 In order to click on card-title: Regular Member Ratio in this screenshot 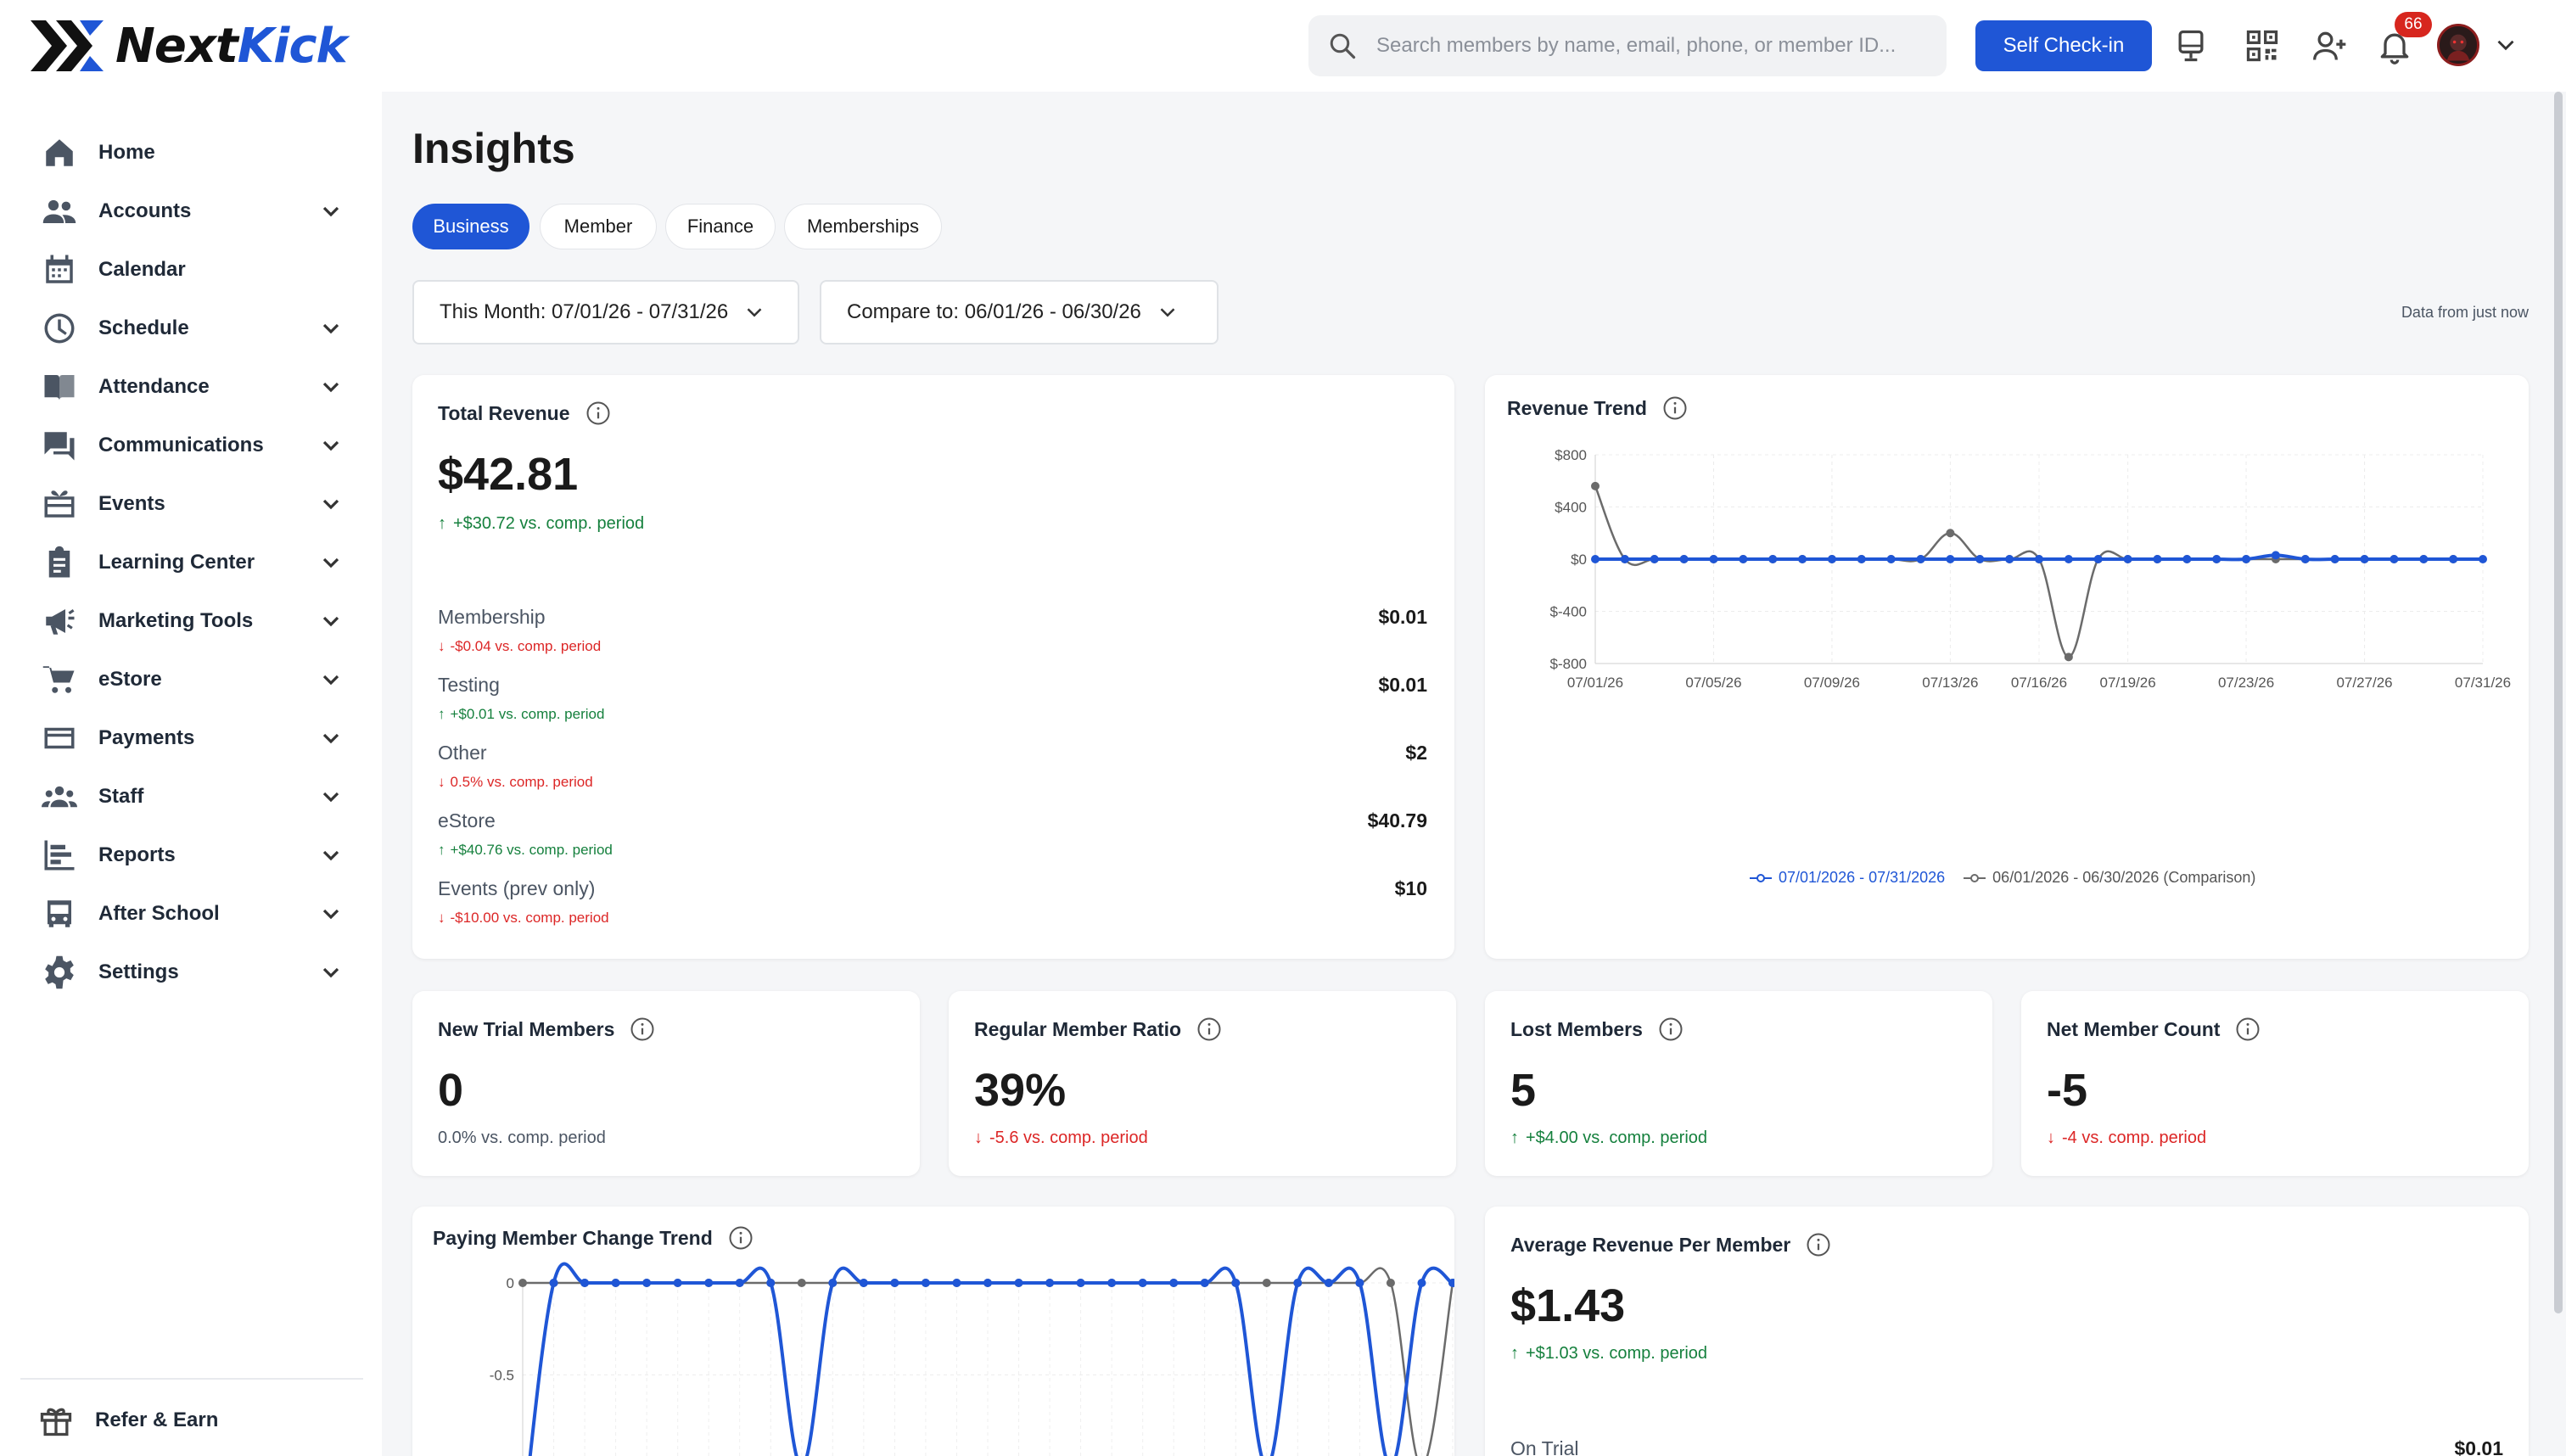, I will do `click(1098, 1029)`.